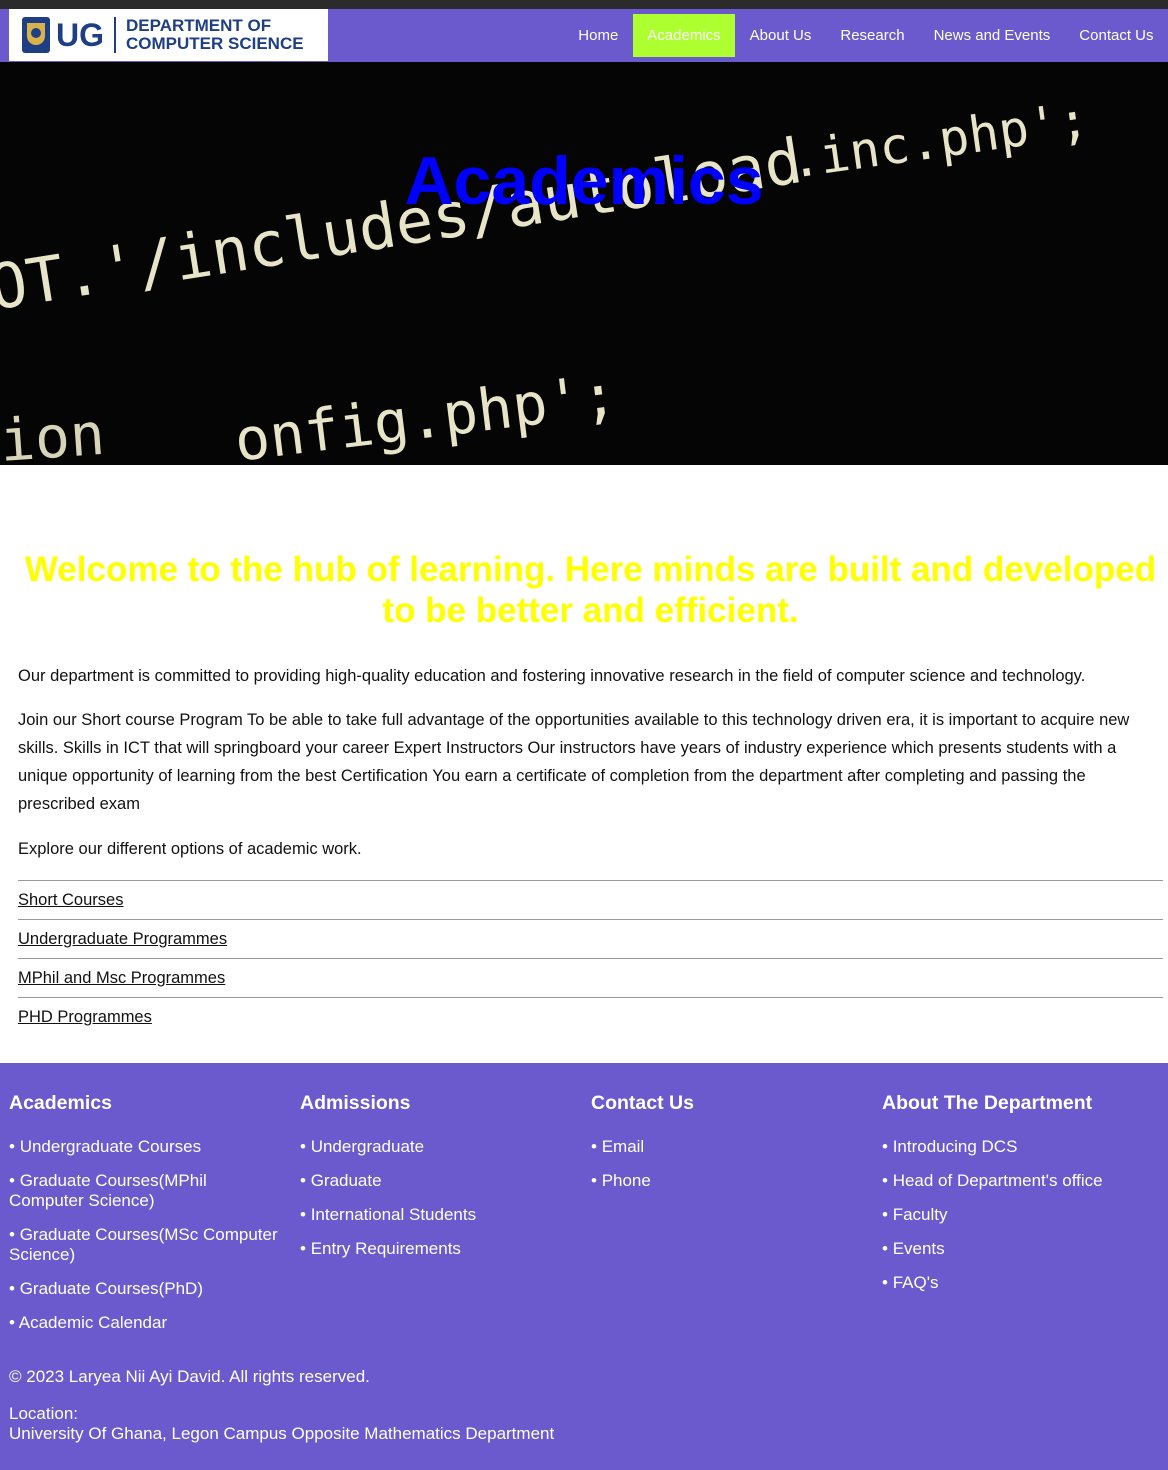 Image resolution: width=1168 pixels, height=1470 pixels. What do you see at coordinates (85, 1017) in the screenshot?
I see `link-phd-programmes: PHD Programmes` at bounding box center [85, 1017].